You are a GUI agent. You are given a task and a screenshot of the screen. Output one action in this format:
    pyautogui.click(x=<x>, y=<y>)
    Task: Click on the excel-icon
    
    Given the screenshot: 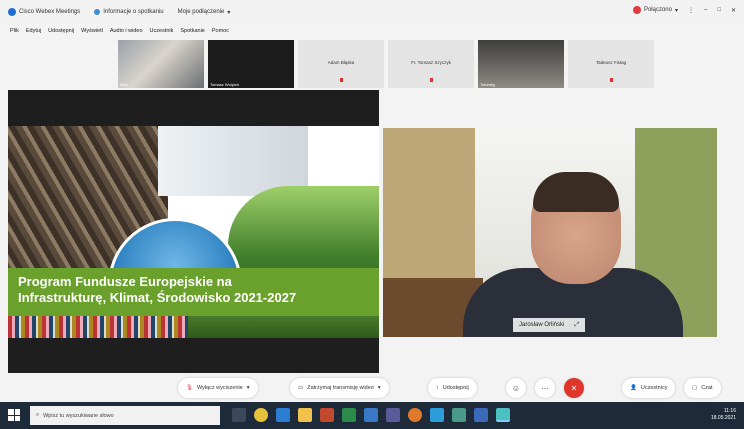 What is the action you would take?
    pyautogui.click(x=349, y=415)
    